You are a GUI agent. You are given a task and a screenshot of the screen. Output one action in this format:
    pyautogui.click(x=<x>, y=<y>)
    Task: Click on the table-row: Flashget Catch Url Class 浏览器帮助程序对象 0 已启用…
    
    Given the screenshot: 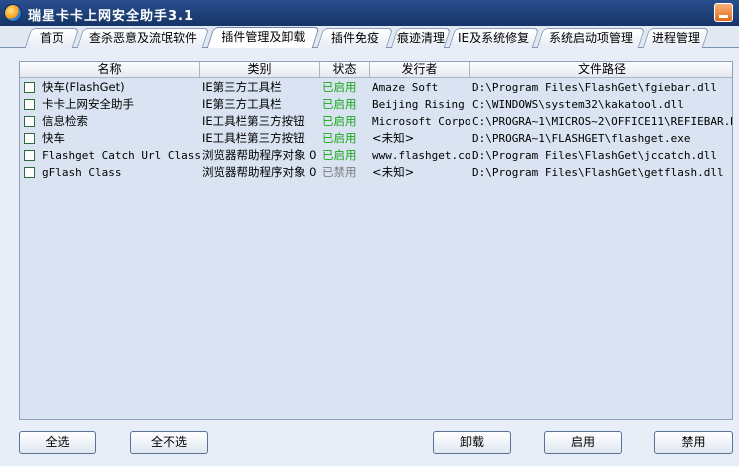 What is the action you would take?
    pyautogui.click(x=376, y=155)
    